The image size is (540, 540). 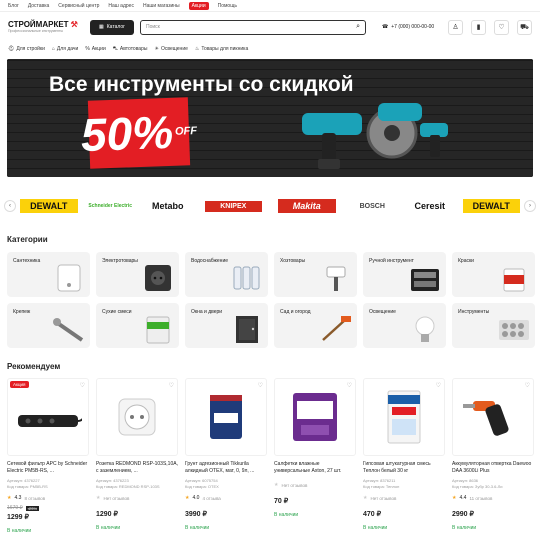 I want to click on catalog-button: ▦ Каталог, so click(x=112, y=27).